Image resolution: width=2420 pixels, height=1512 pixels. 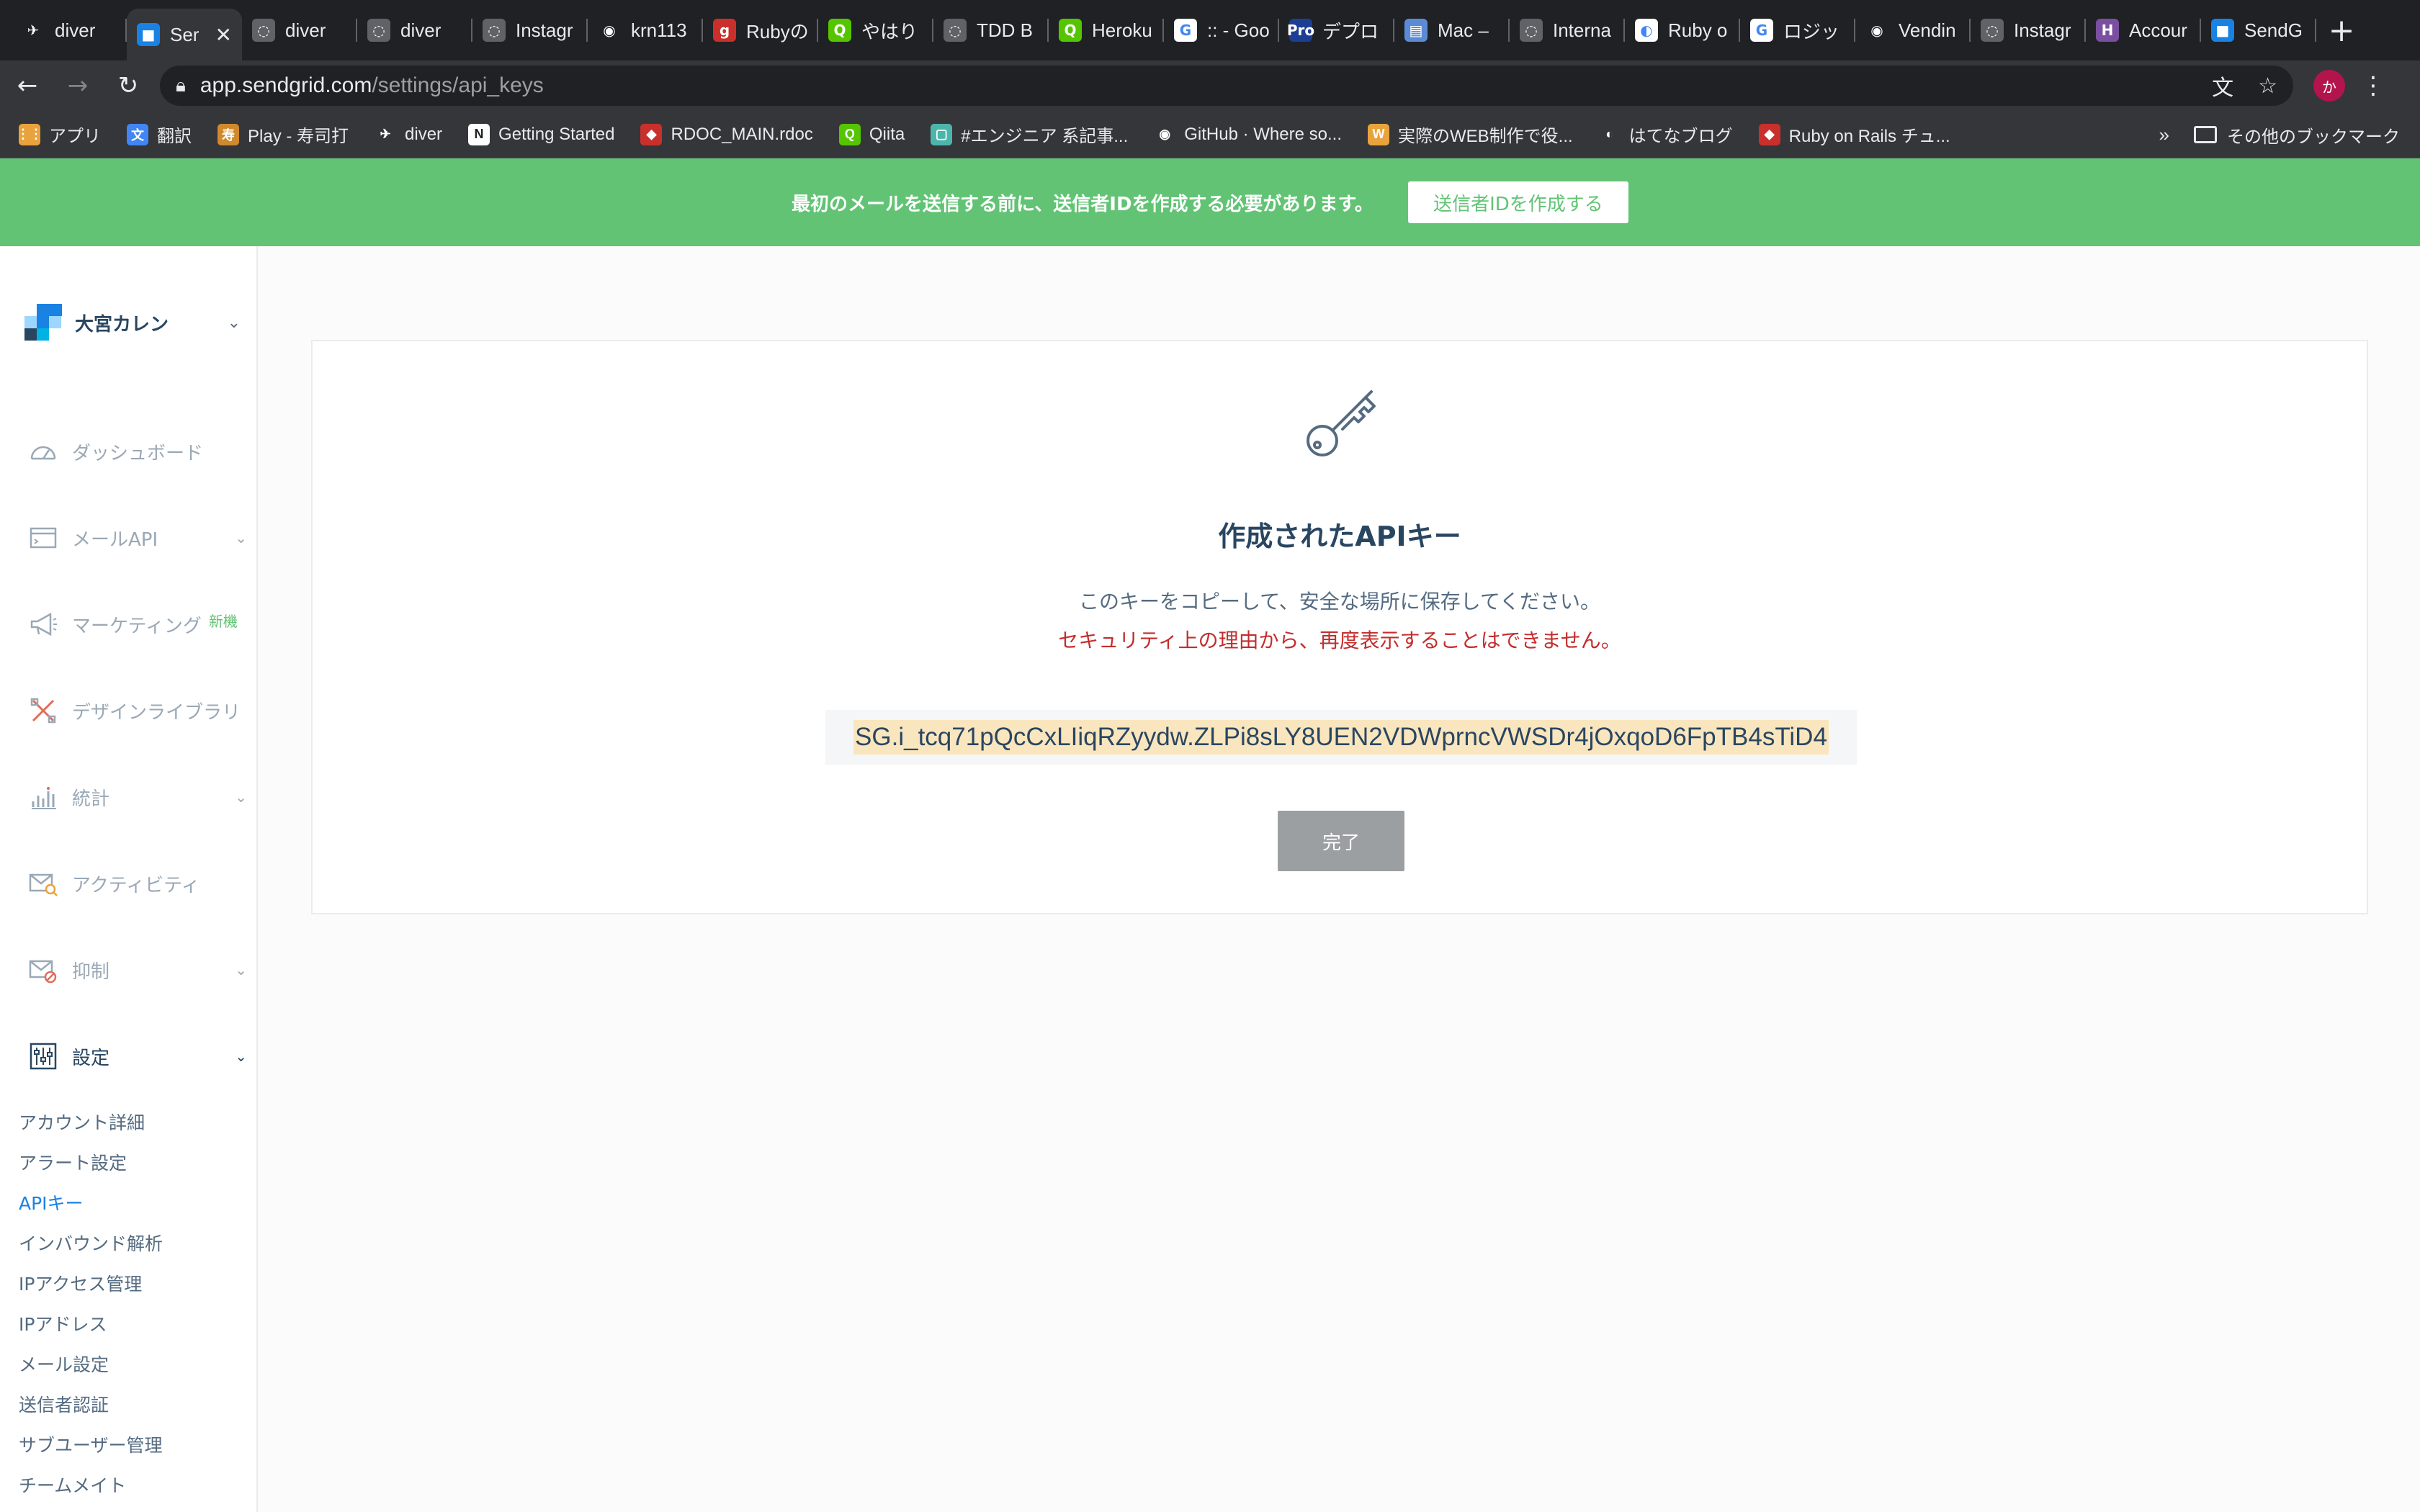 I want to click on banner-message: 最初のメールを送信する前に、送信者IDを作成する必要があります。, so click(x=1082, y=204).